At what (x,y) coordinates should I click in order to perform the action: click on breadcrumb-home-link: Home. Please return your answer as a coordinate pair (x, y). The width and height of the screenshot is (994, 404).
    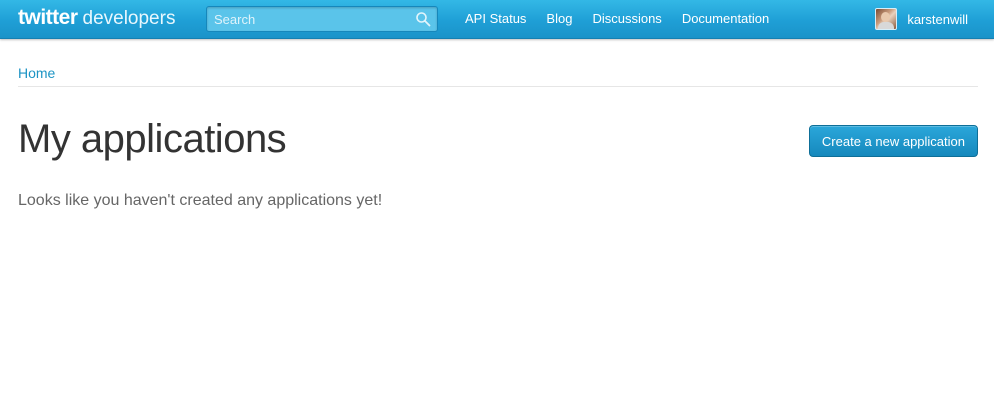
    Looking at the image, I should click on (36, 73).